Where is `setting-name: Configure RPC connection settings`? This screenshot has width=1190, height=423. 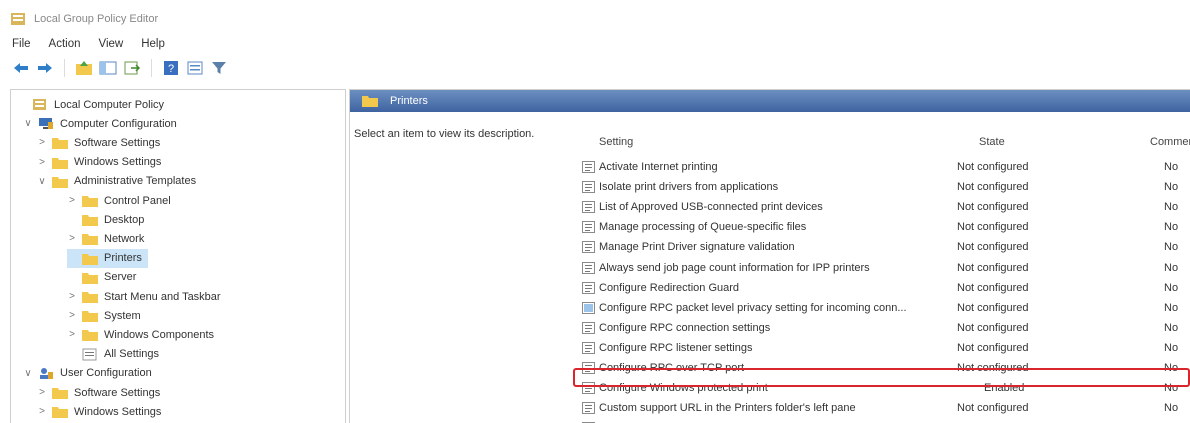 setting-name: Configure RPC connection settings is located at coordinates (685, 327).